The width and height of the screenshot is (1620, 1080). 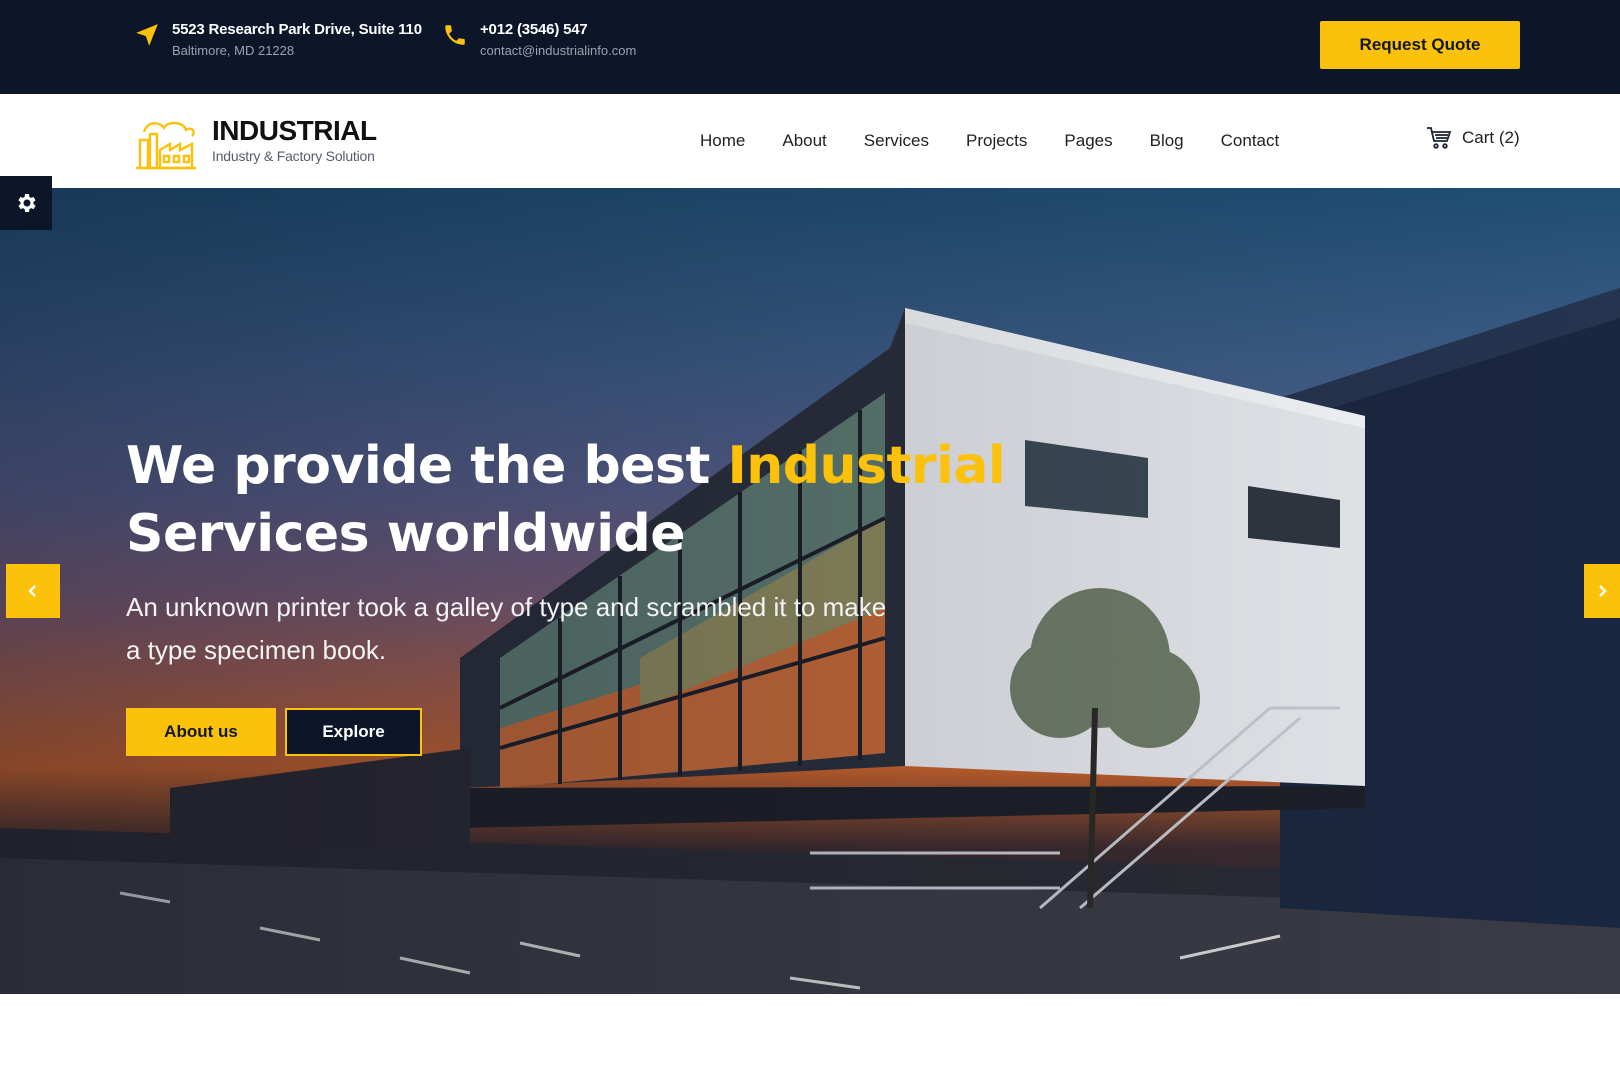 I want to click on hero-title-start: We provide the best, so click(x=427, y=466).